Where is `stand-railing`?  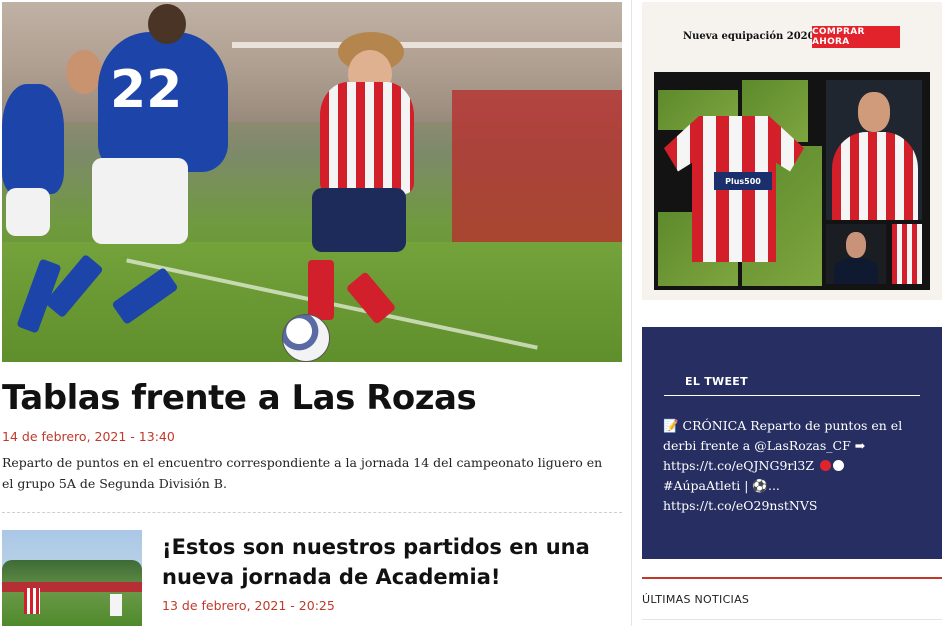
stand-railing is located at coordinates (427, 45).